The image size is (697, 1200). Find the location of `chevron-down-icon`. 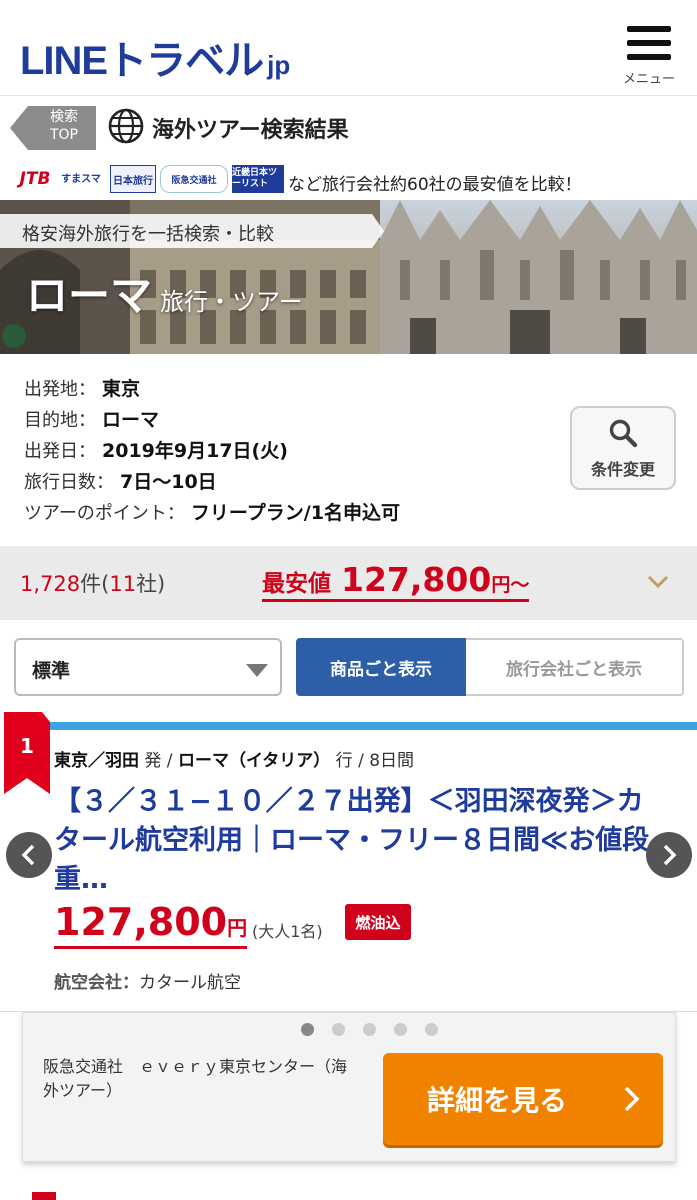

chevron-down-icon is located at coordinates (658, 582).